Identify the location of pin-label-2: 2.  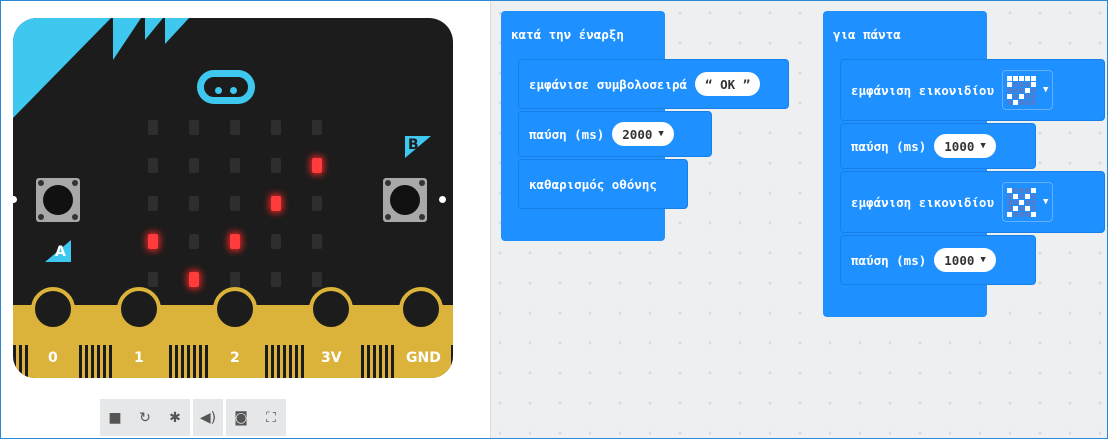
(235, 358).